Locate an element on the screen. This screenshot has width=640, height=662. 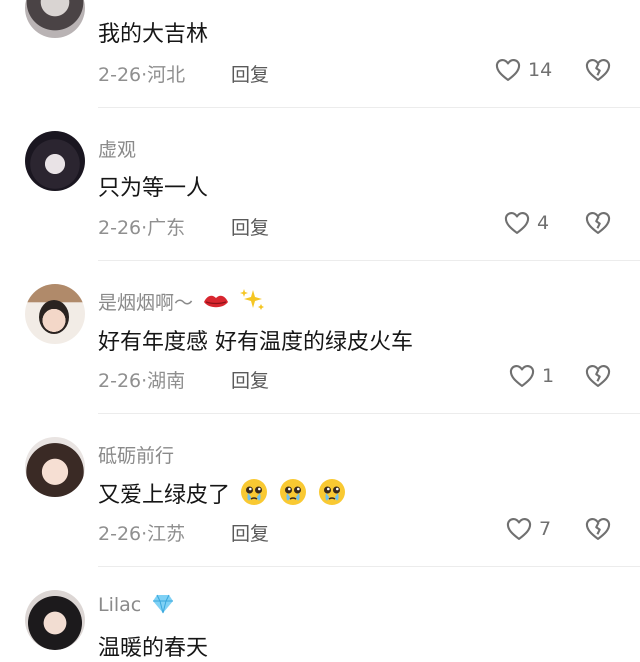
comment-text: 好有年度感 好有温度的绿皮火车 is located at coordinates (255, 342).